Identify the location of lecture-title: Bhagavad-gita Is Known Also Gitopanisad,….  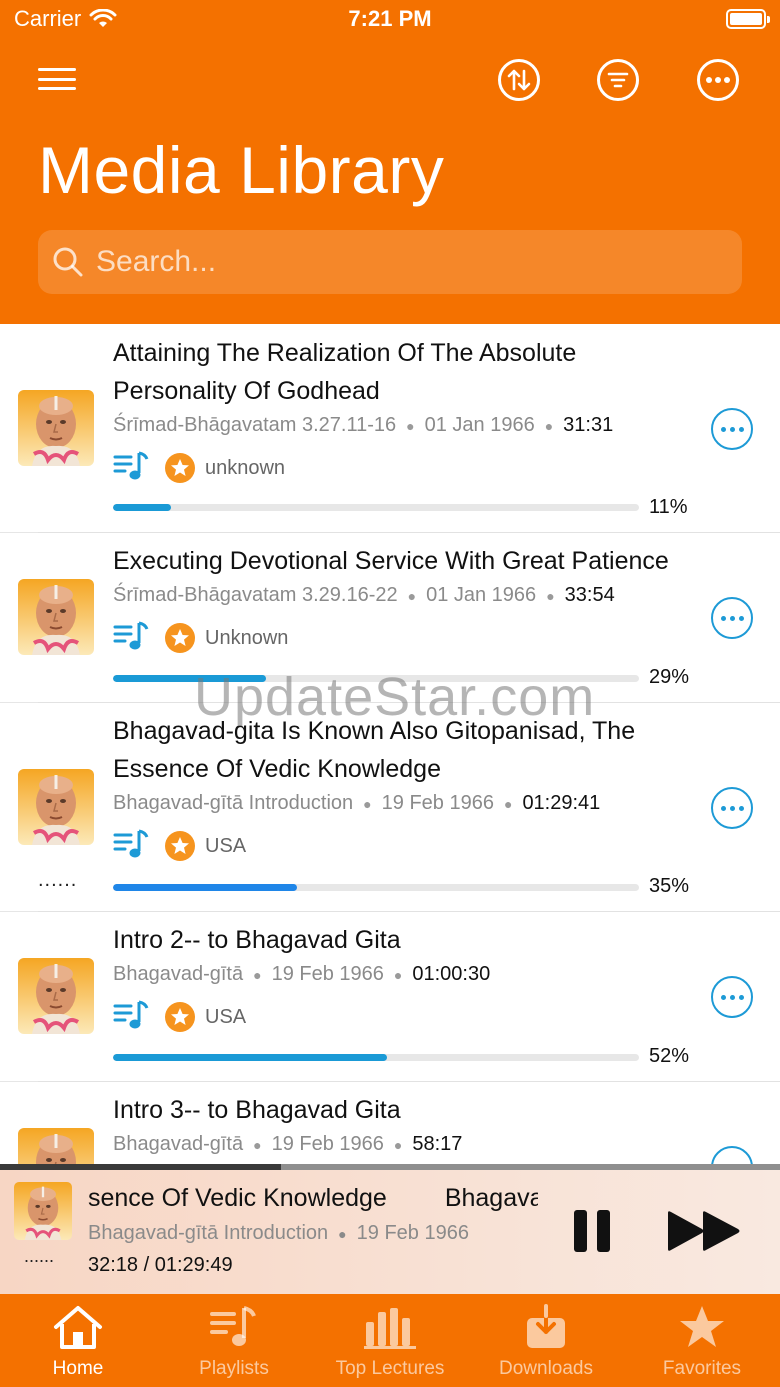
(374, 750).